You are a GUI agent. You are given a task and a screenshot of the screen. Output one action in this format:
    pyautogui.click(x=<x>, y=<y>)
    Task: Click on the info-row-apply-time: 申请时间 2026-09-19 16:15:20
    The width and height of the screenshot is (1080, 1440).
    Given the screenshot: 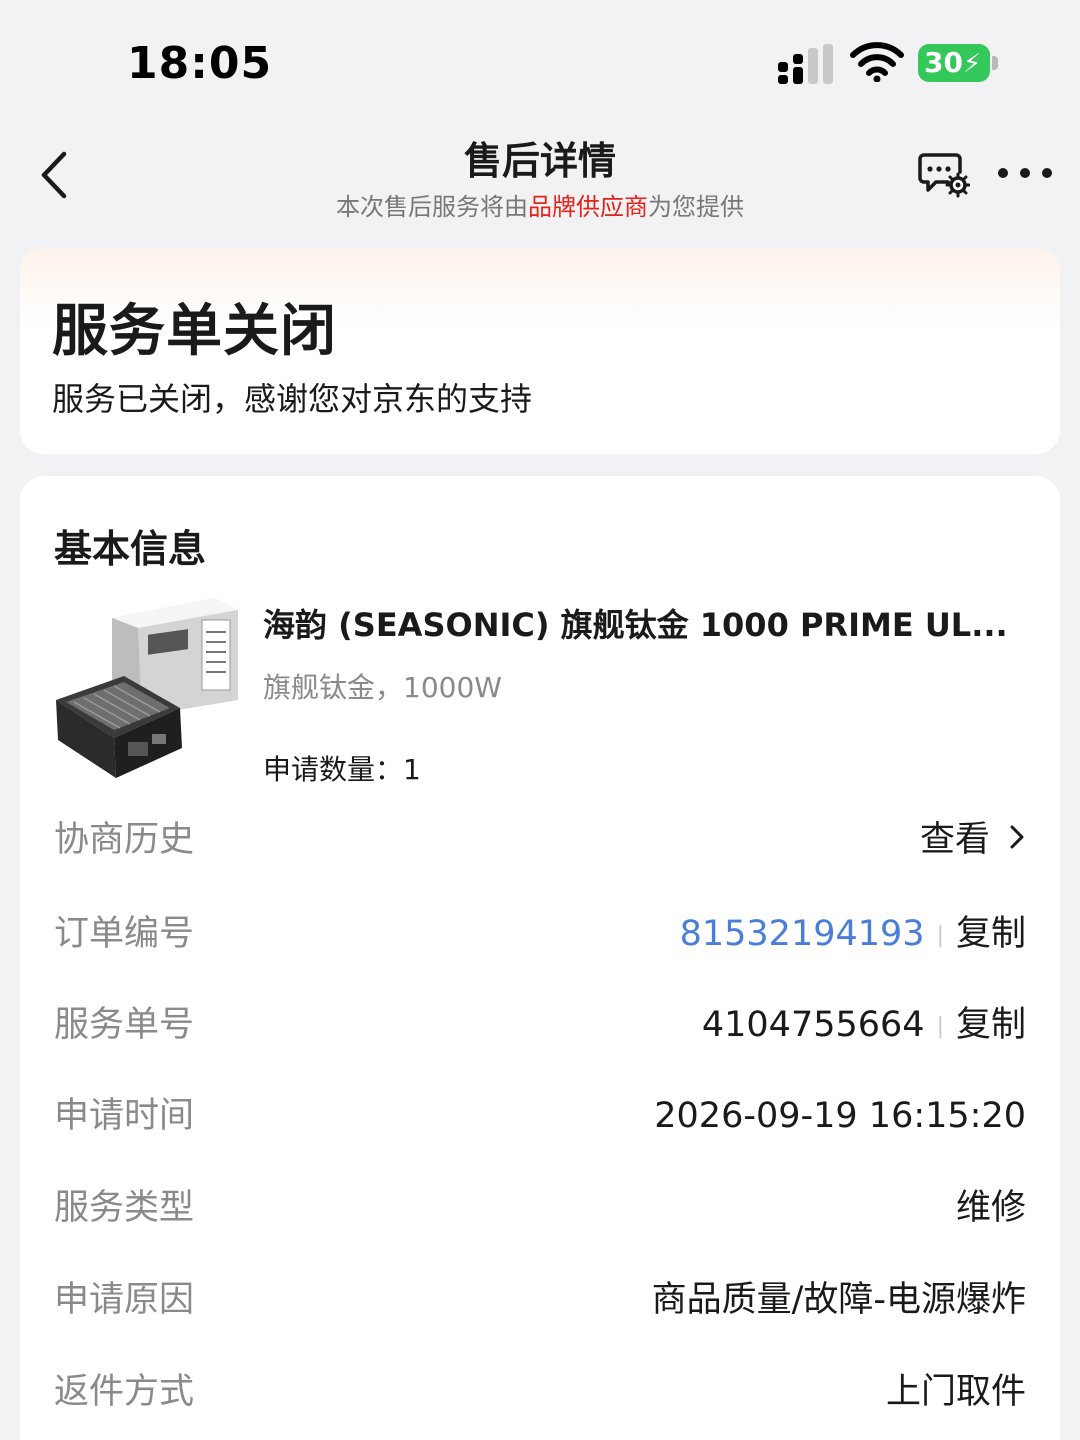 What is the action you would take?
    pyautogui.click(x=540, y=1116)
    